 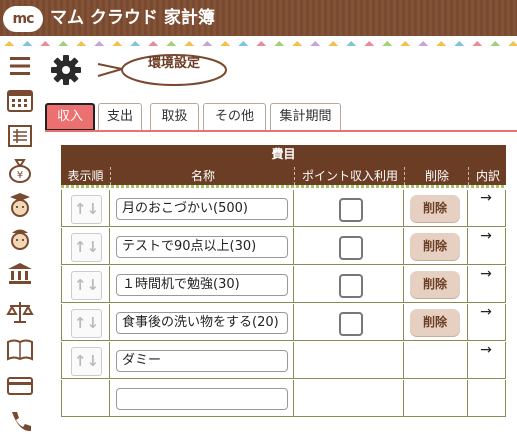 I want to click on table-caption: 費目, so click(x=283, y=156).